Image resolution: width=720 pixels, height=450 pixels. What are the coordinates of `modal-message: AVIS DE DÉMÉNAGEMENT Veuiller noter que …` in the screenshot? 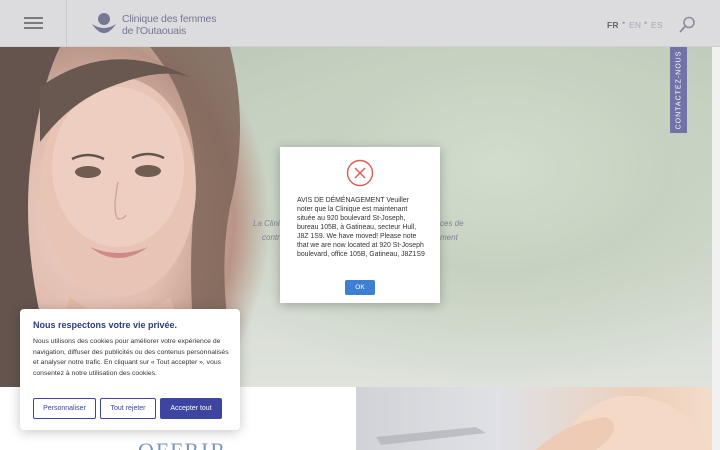 It's located at (361, 227).